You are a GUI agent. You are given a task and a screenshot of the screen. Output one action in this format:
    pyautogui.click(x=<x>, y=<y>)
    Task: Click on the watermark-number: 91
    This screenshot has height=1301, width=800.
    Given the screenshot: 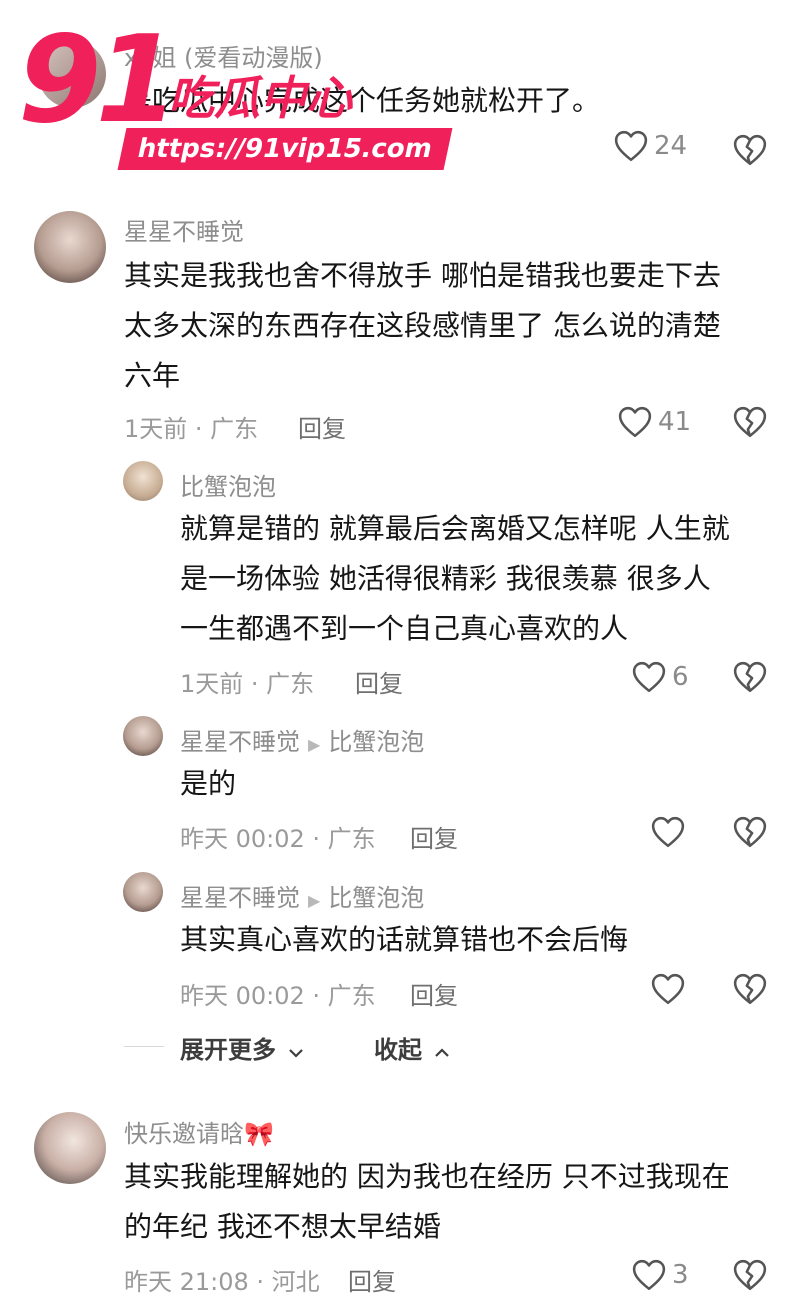 What is the action you would take?
    pyautogui.click(x=98, y=80)
    